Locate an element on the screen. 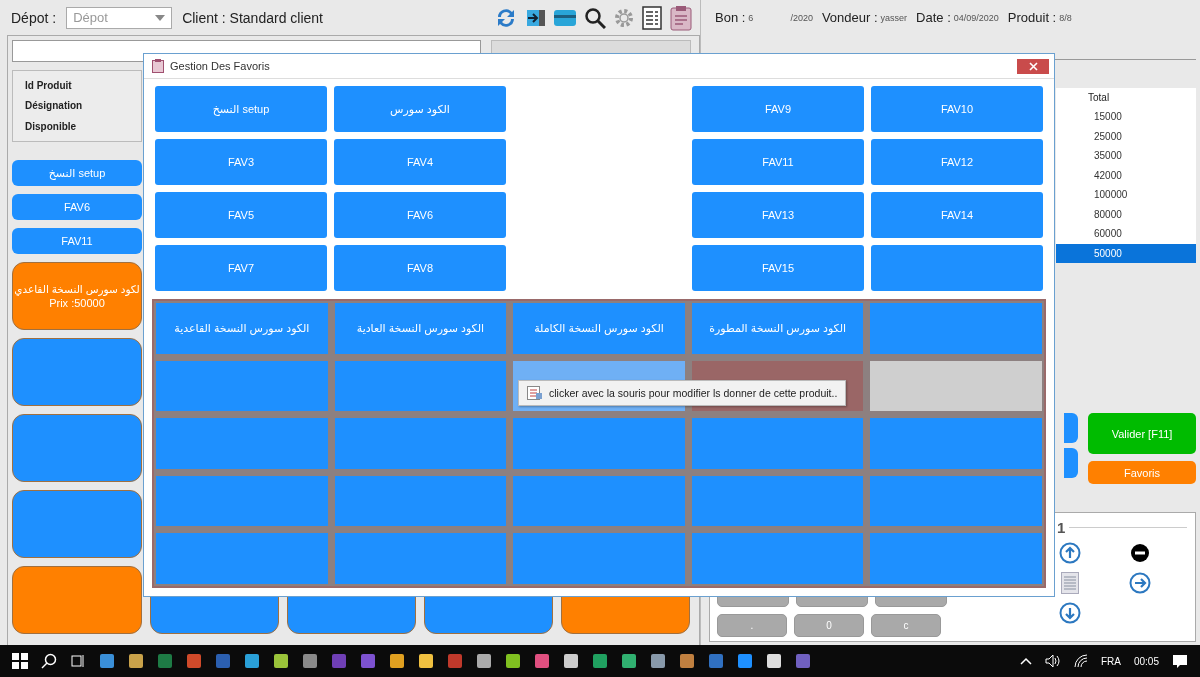 This screenshot has height=677, width=1200. vendeur-label: Vondeur : is located at coordinates (849, 17).